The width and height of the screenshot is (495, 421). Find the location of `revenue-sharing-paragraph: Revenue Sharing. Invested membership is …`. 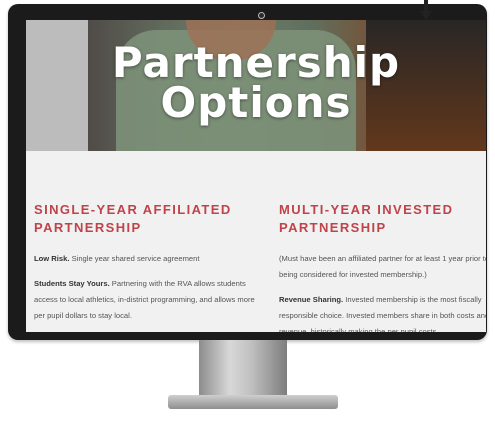

revenue-sharing-paragraph: Revenue Sharing. Invested membership is … is located at coordinates (382, 313).